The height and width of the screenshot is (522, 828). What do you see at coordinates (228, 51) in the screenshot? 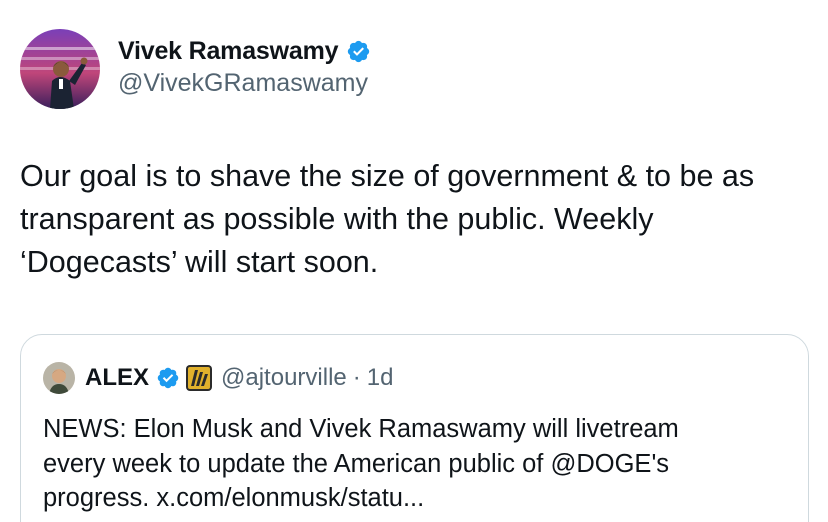
I see `author-display-name: Vivek Ramaswamy` at bounding box center [228, 51].